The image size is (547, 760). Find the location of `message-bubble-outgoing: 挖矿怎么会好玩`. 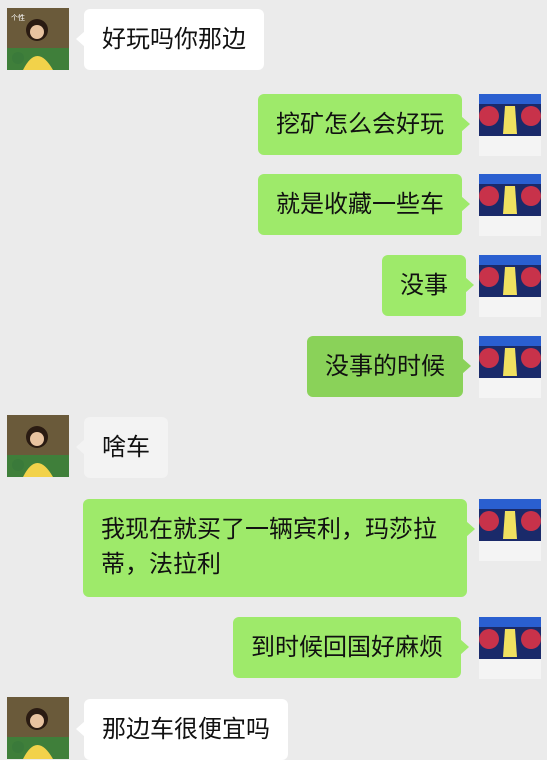

message-bubble-outgoing: 挖矿怎么会好玩 is located at coordinates (364, 124).